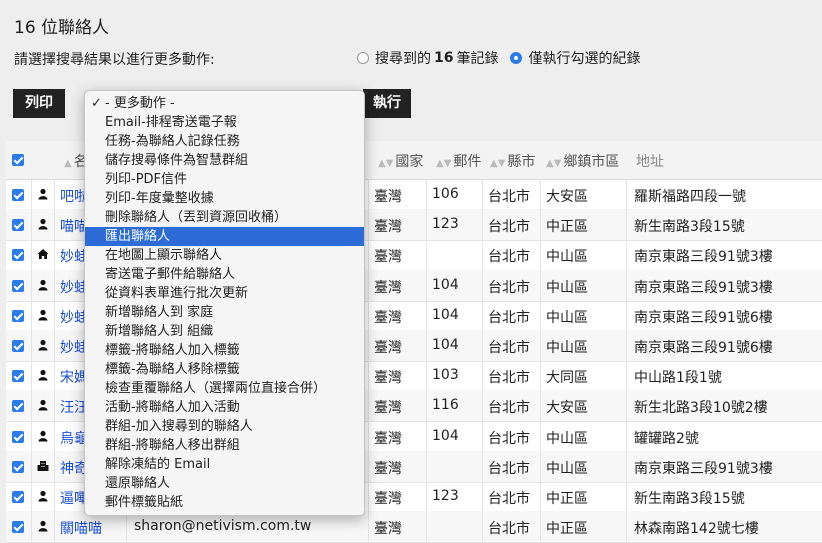  I want to click on menu-item: 標籤-將聯絡人加入標籤, so click(224, 350).